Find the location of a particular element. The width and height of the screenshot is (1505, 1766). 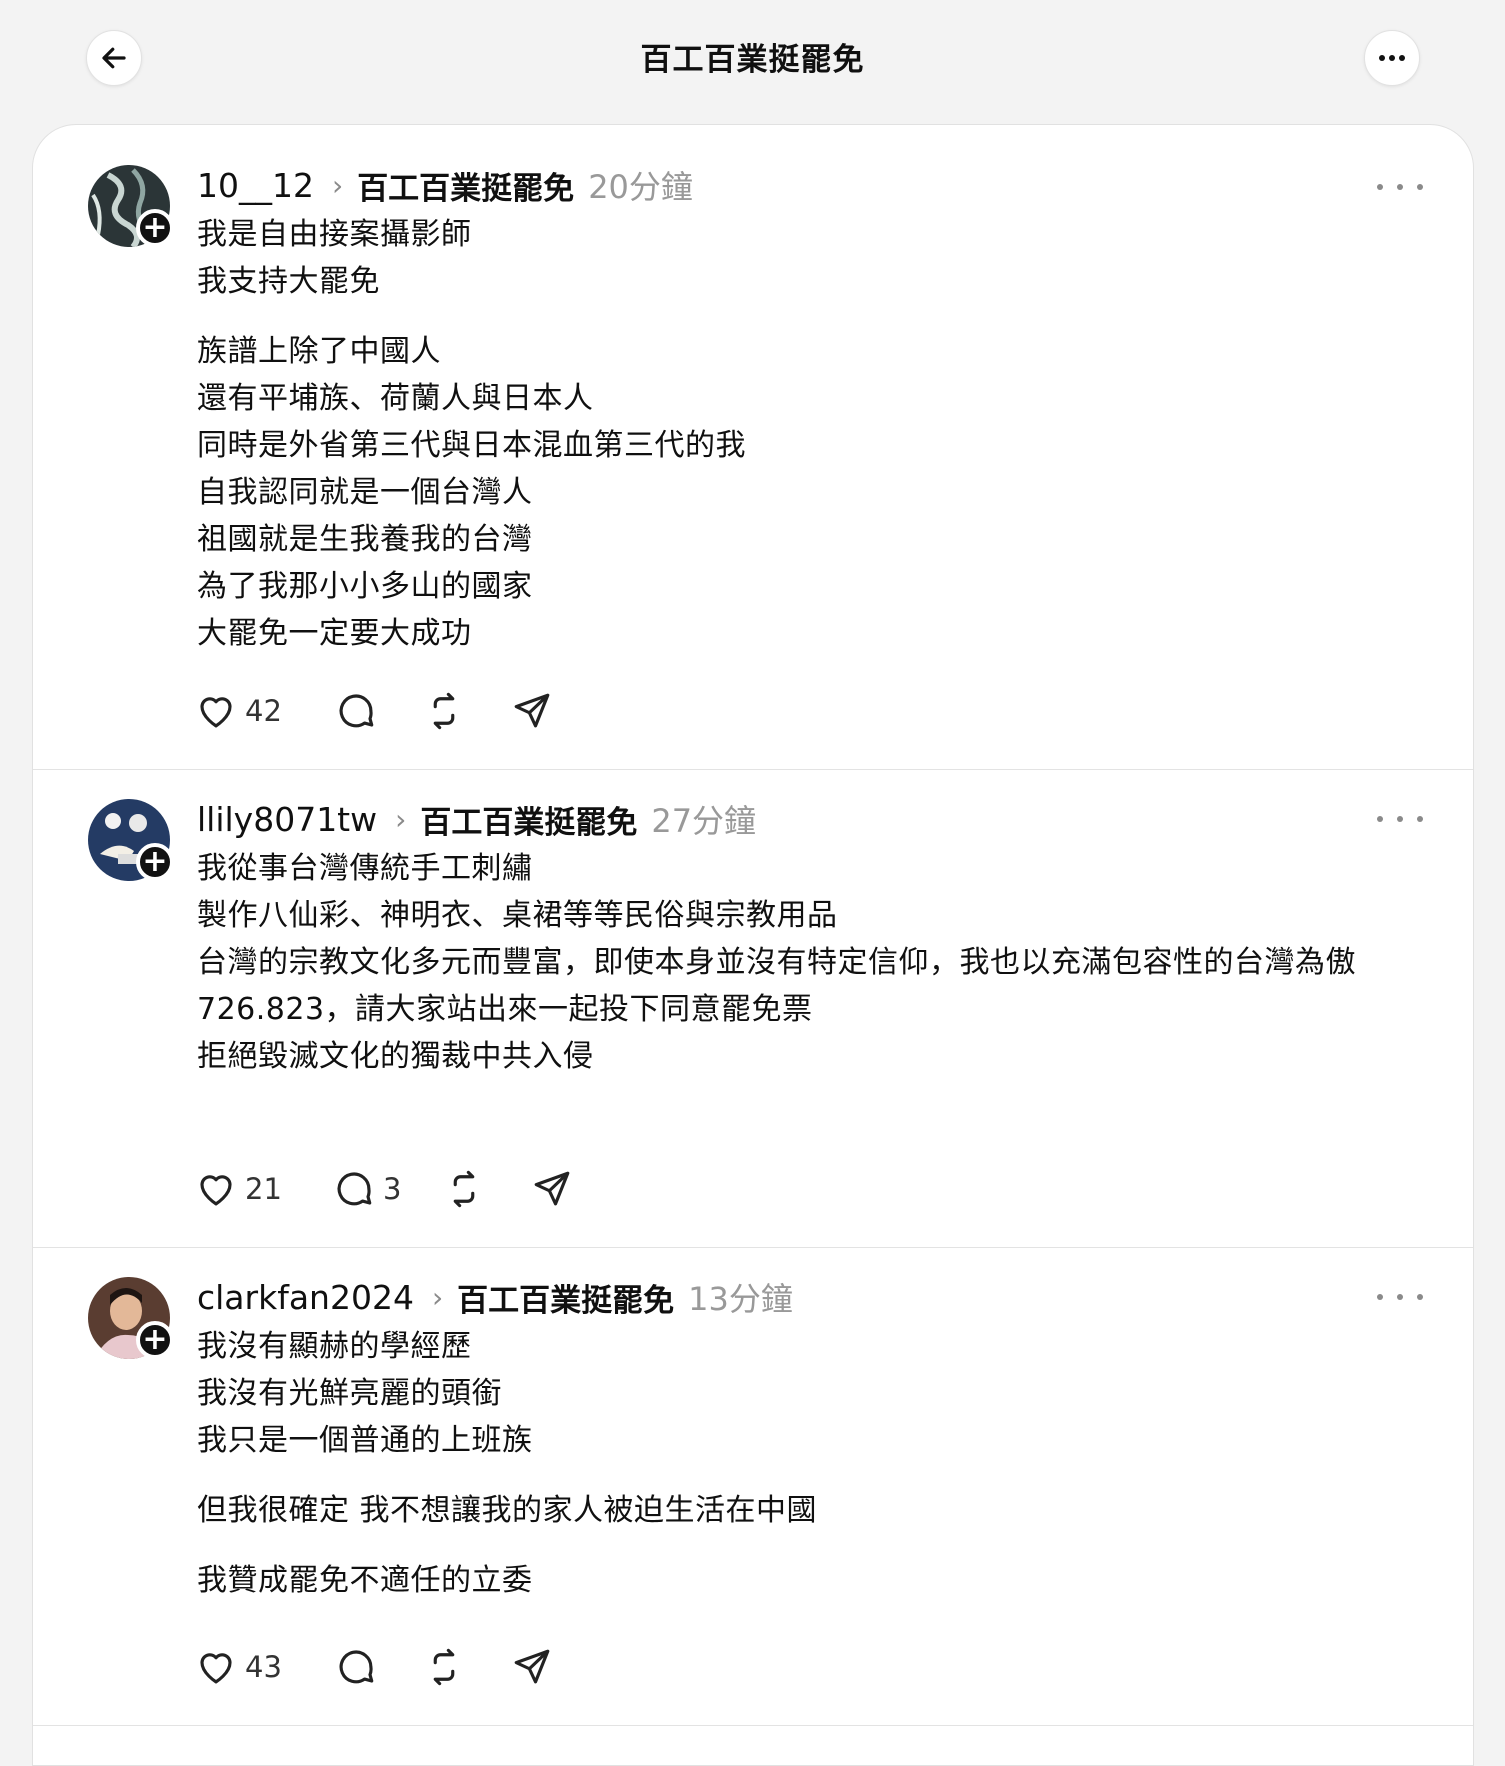

post-line: 726.823，請大家站出來一起投下同意罷免票 is located at coordinates (505, 1009).